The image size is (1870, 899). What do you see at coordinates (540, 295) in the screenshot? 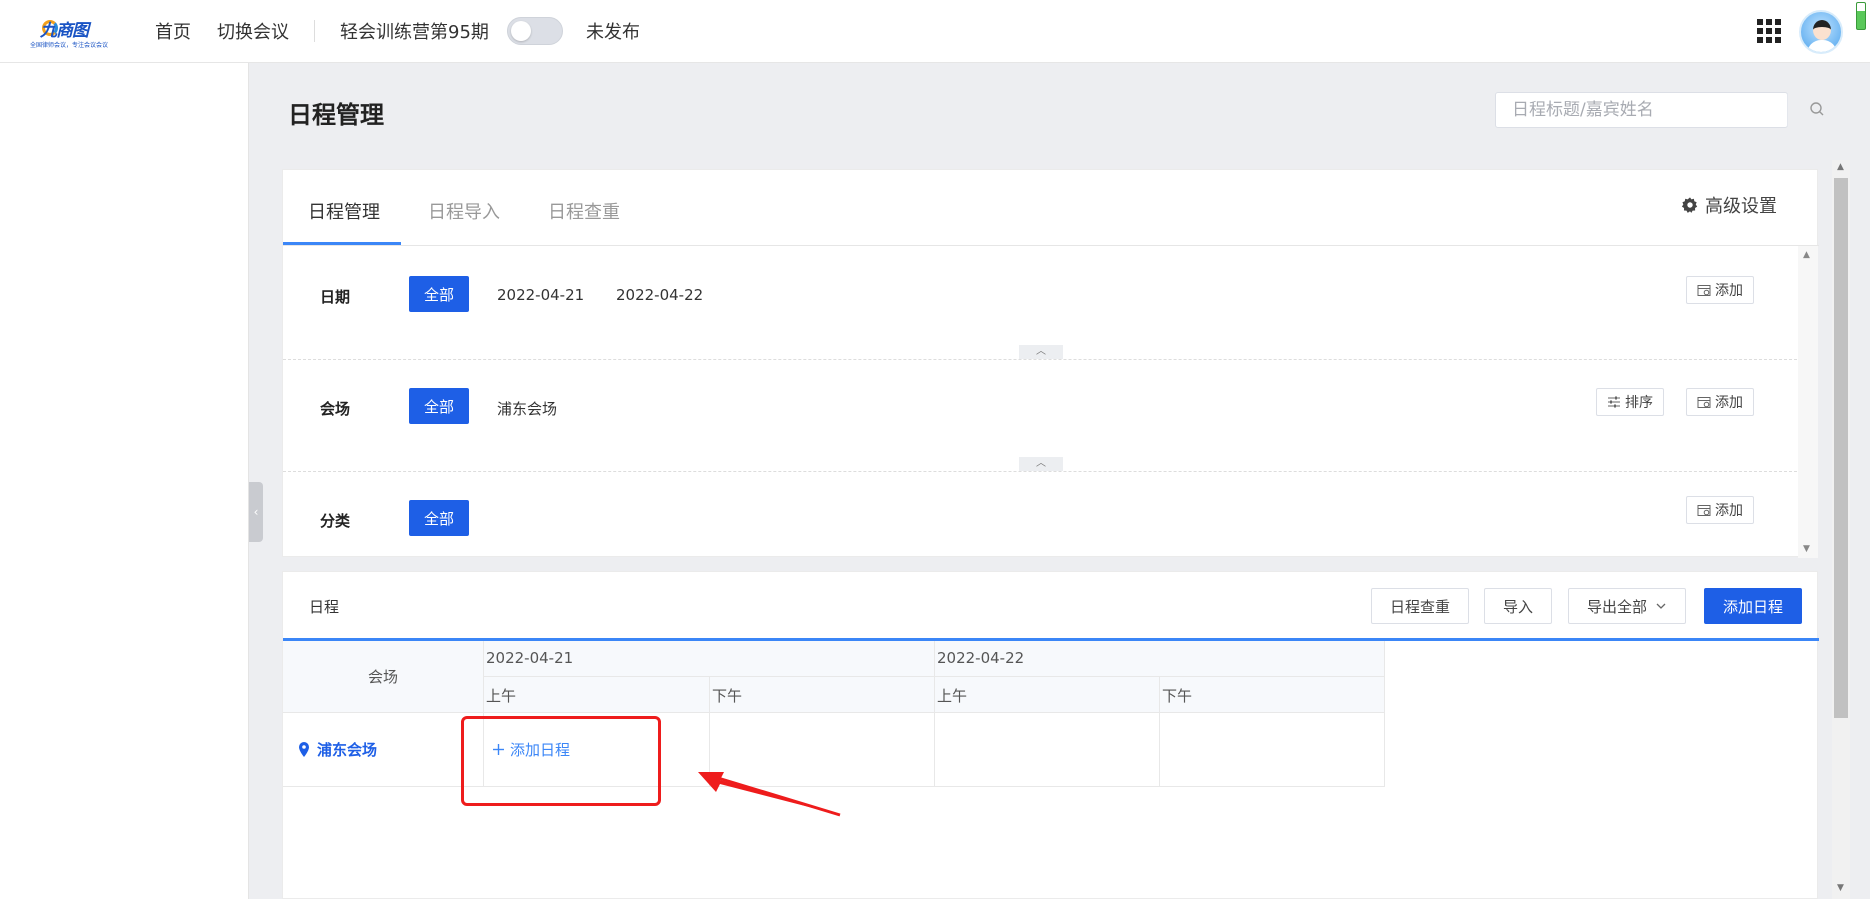
I see `date-option: 2022-04-21` at bounding box center [540, 295].